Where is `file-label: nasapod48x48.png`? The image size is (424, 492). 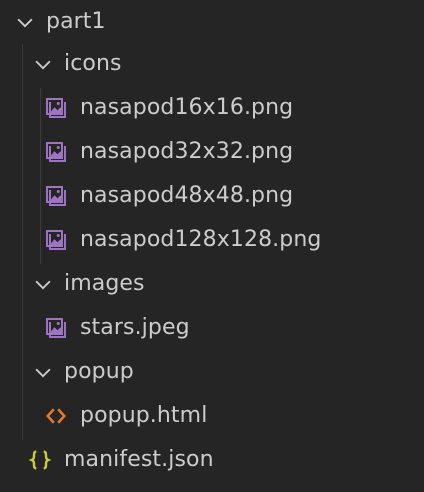 file-label: nasapod48x48.png is located at coordinates (187, 195).